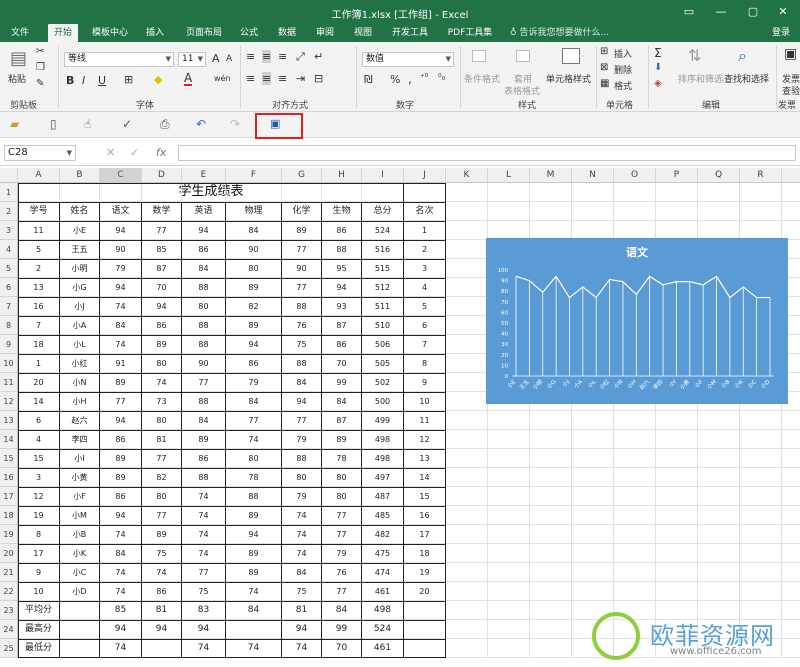 The image size is (800, 667). I want to click on column-title-cell: 81, so click(161, 610).